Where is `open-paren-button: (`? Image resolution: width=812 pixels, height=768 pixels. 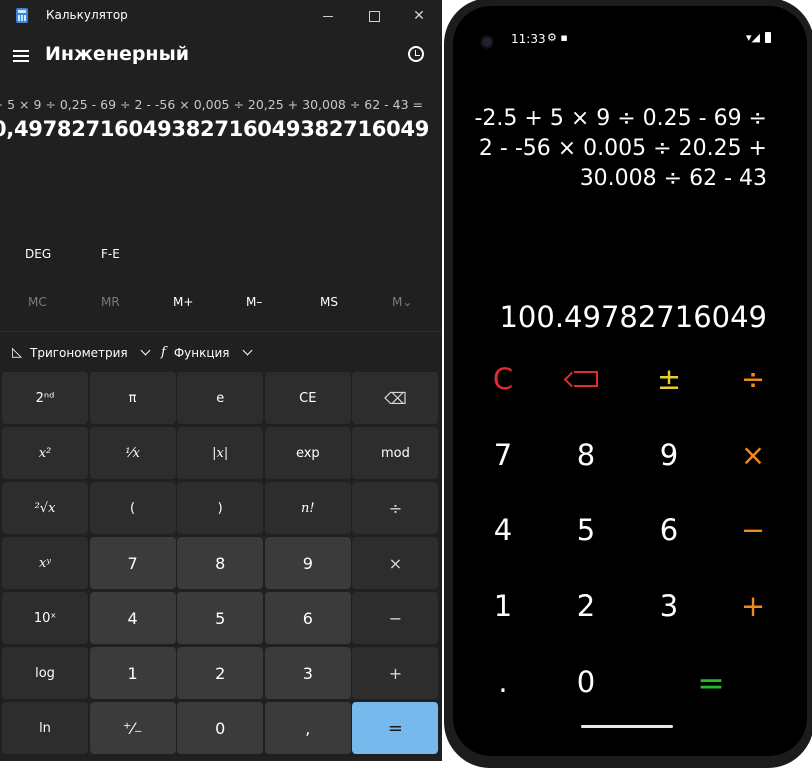
open-paren-button: ( is located at coordinates (132, 508).